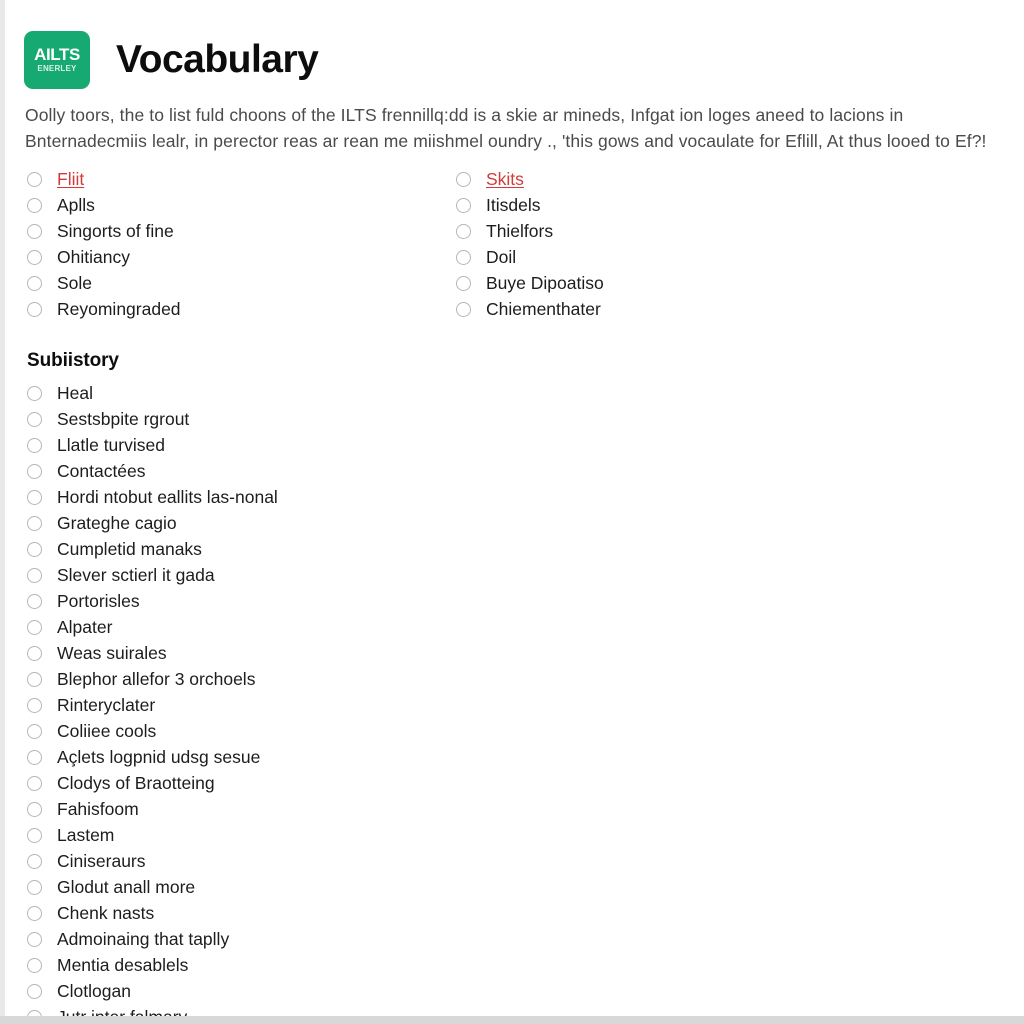 This screenshot has height=1024, width=1024. I want to click on option-link-label: Fliit, so click(70, 179).